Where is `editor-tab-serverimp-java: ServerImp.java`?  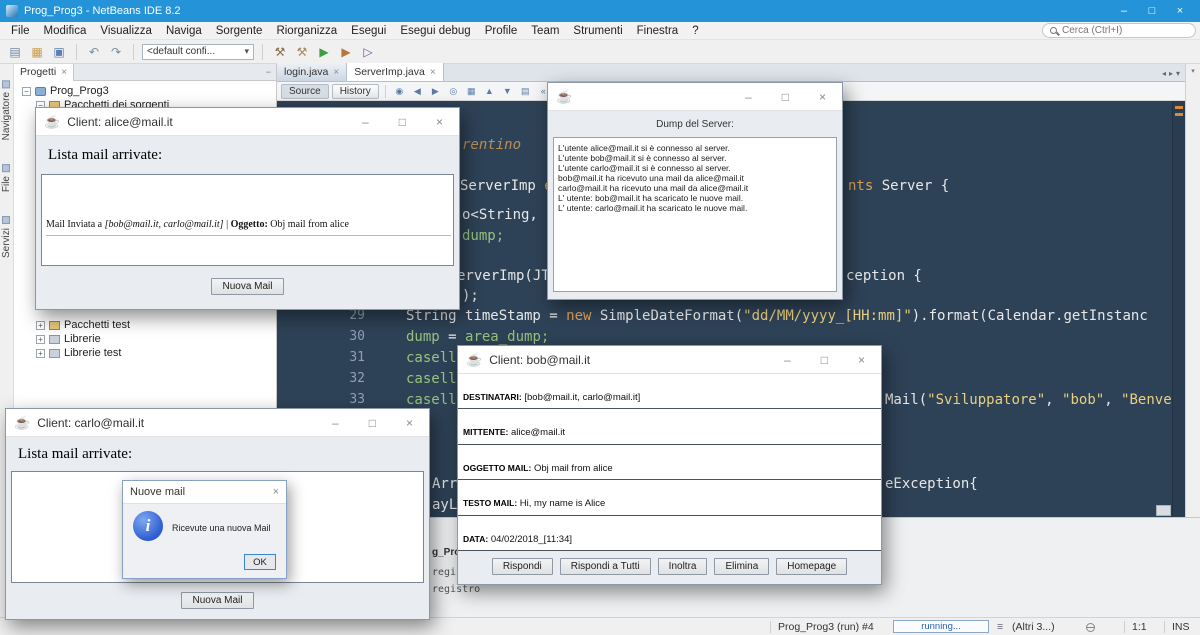
editor-tab-serverimp-java: ServerImp.java is located at coordinates (395, 72).